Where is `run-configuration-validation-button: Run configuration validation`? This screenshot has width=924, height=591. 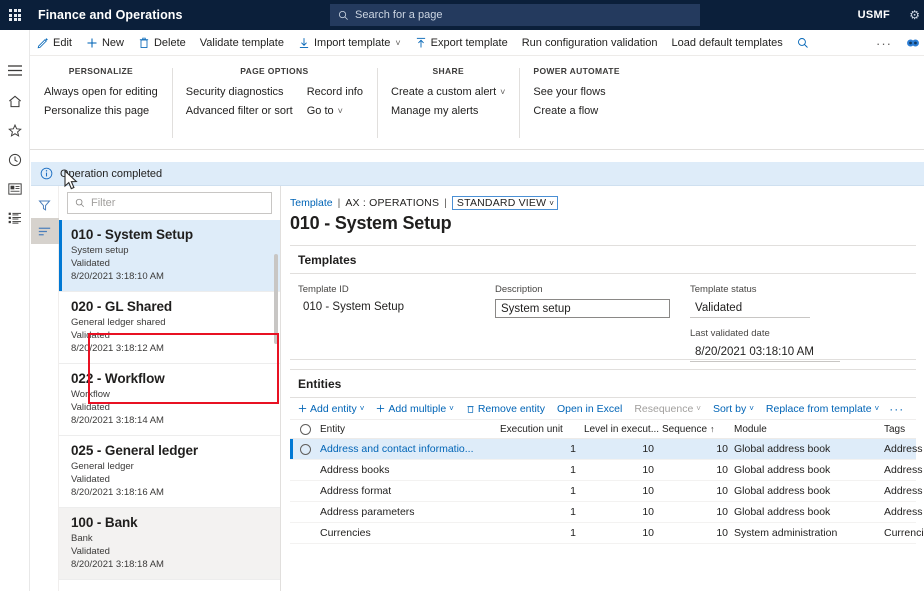
run-configuration-validation-button: Run configuration validation is located at coordinates (590, 43).